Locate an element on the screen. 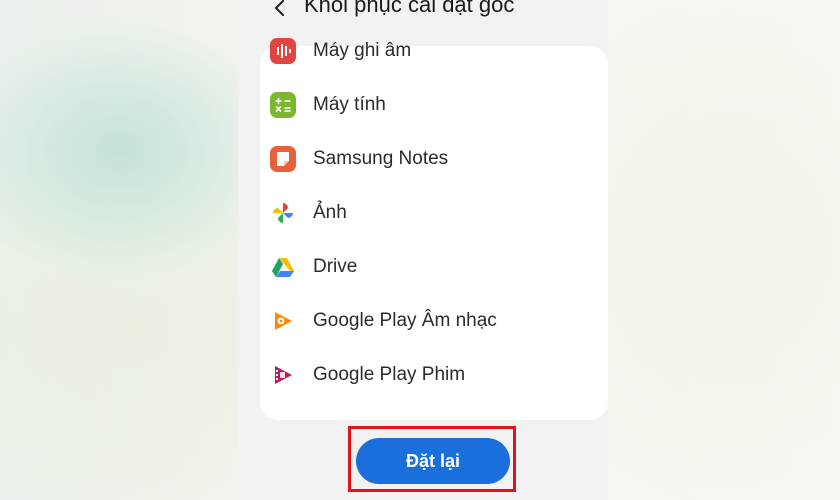 Image resolution: width=840 pixels, height=500 pixels. google-play-movies-icon is located at coordinates (283, 375).